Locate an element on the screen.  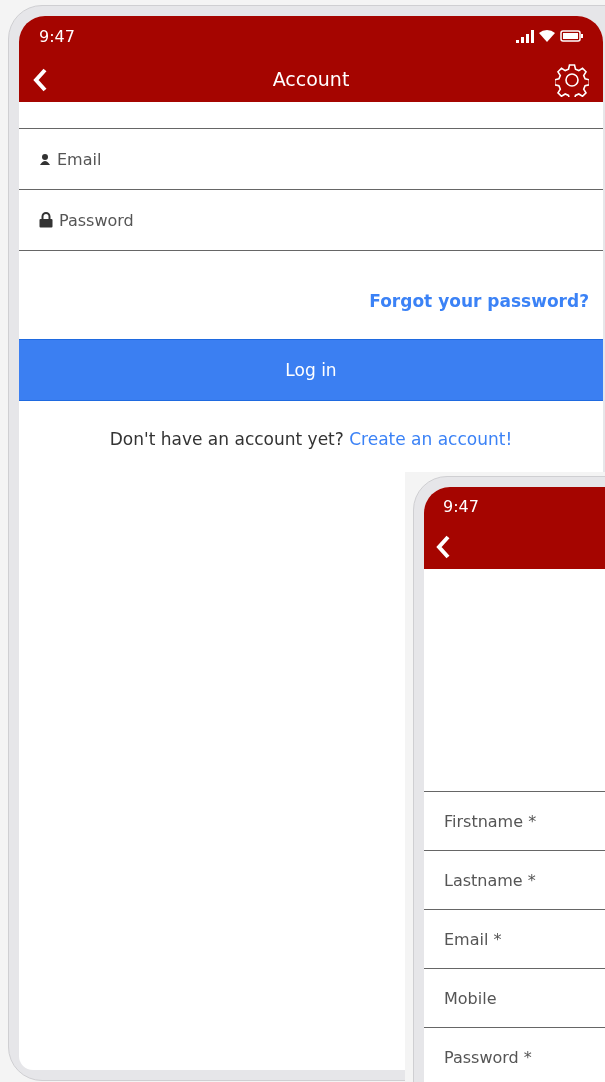
password-field: Password is located at coordinates (331, 220).